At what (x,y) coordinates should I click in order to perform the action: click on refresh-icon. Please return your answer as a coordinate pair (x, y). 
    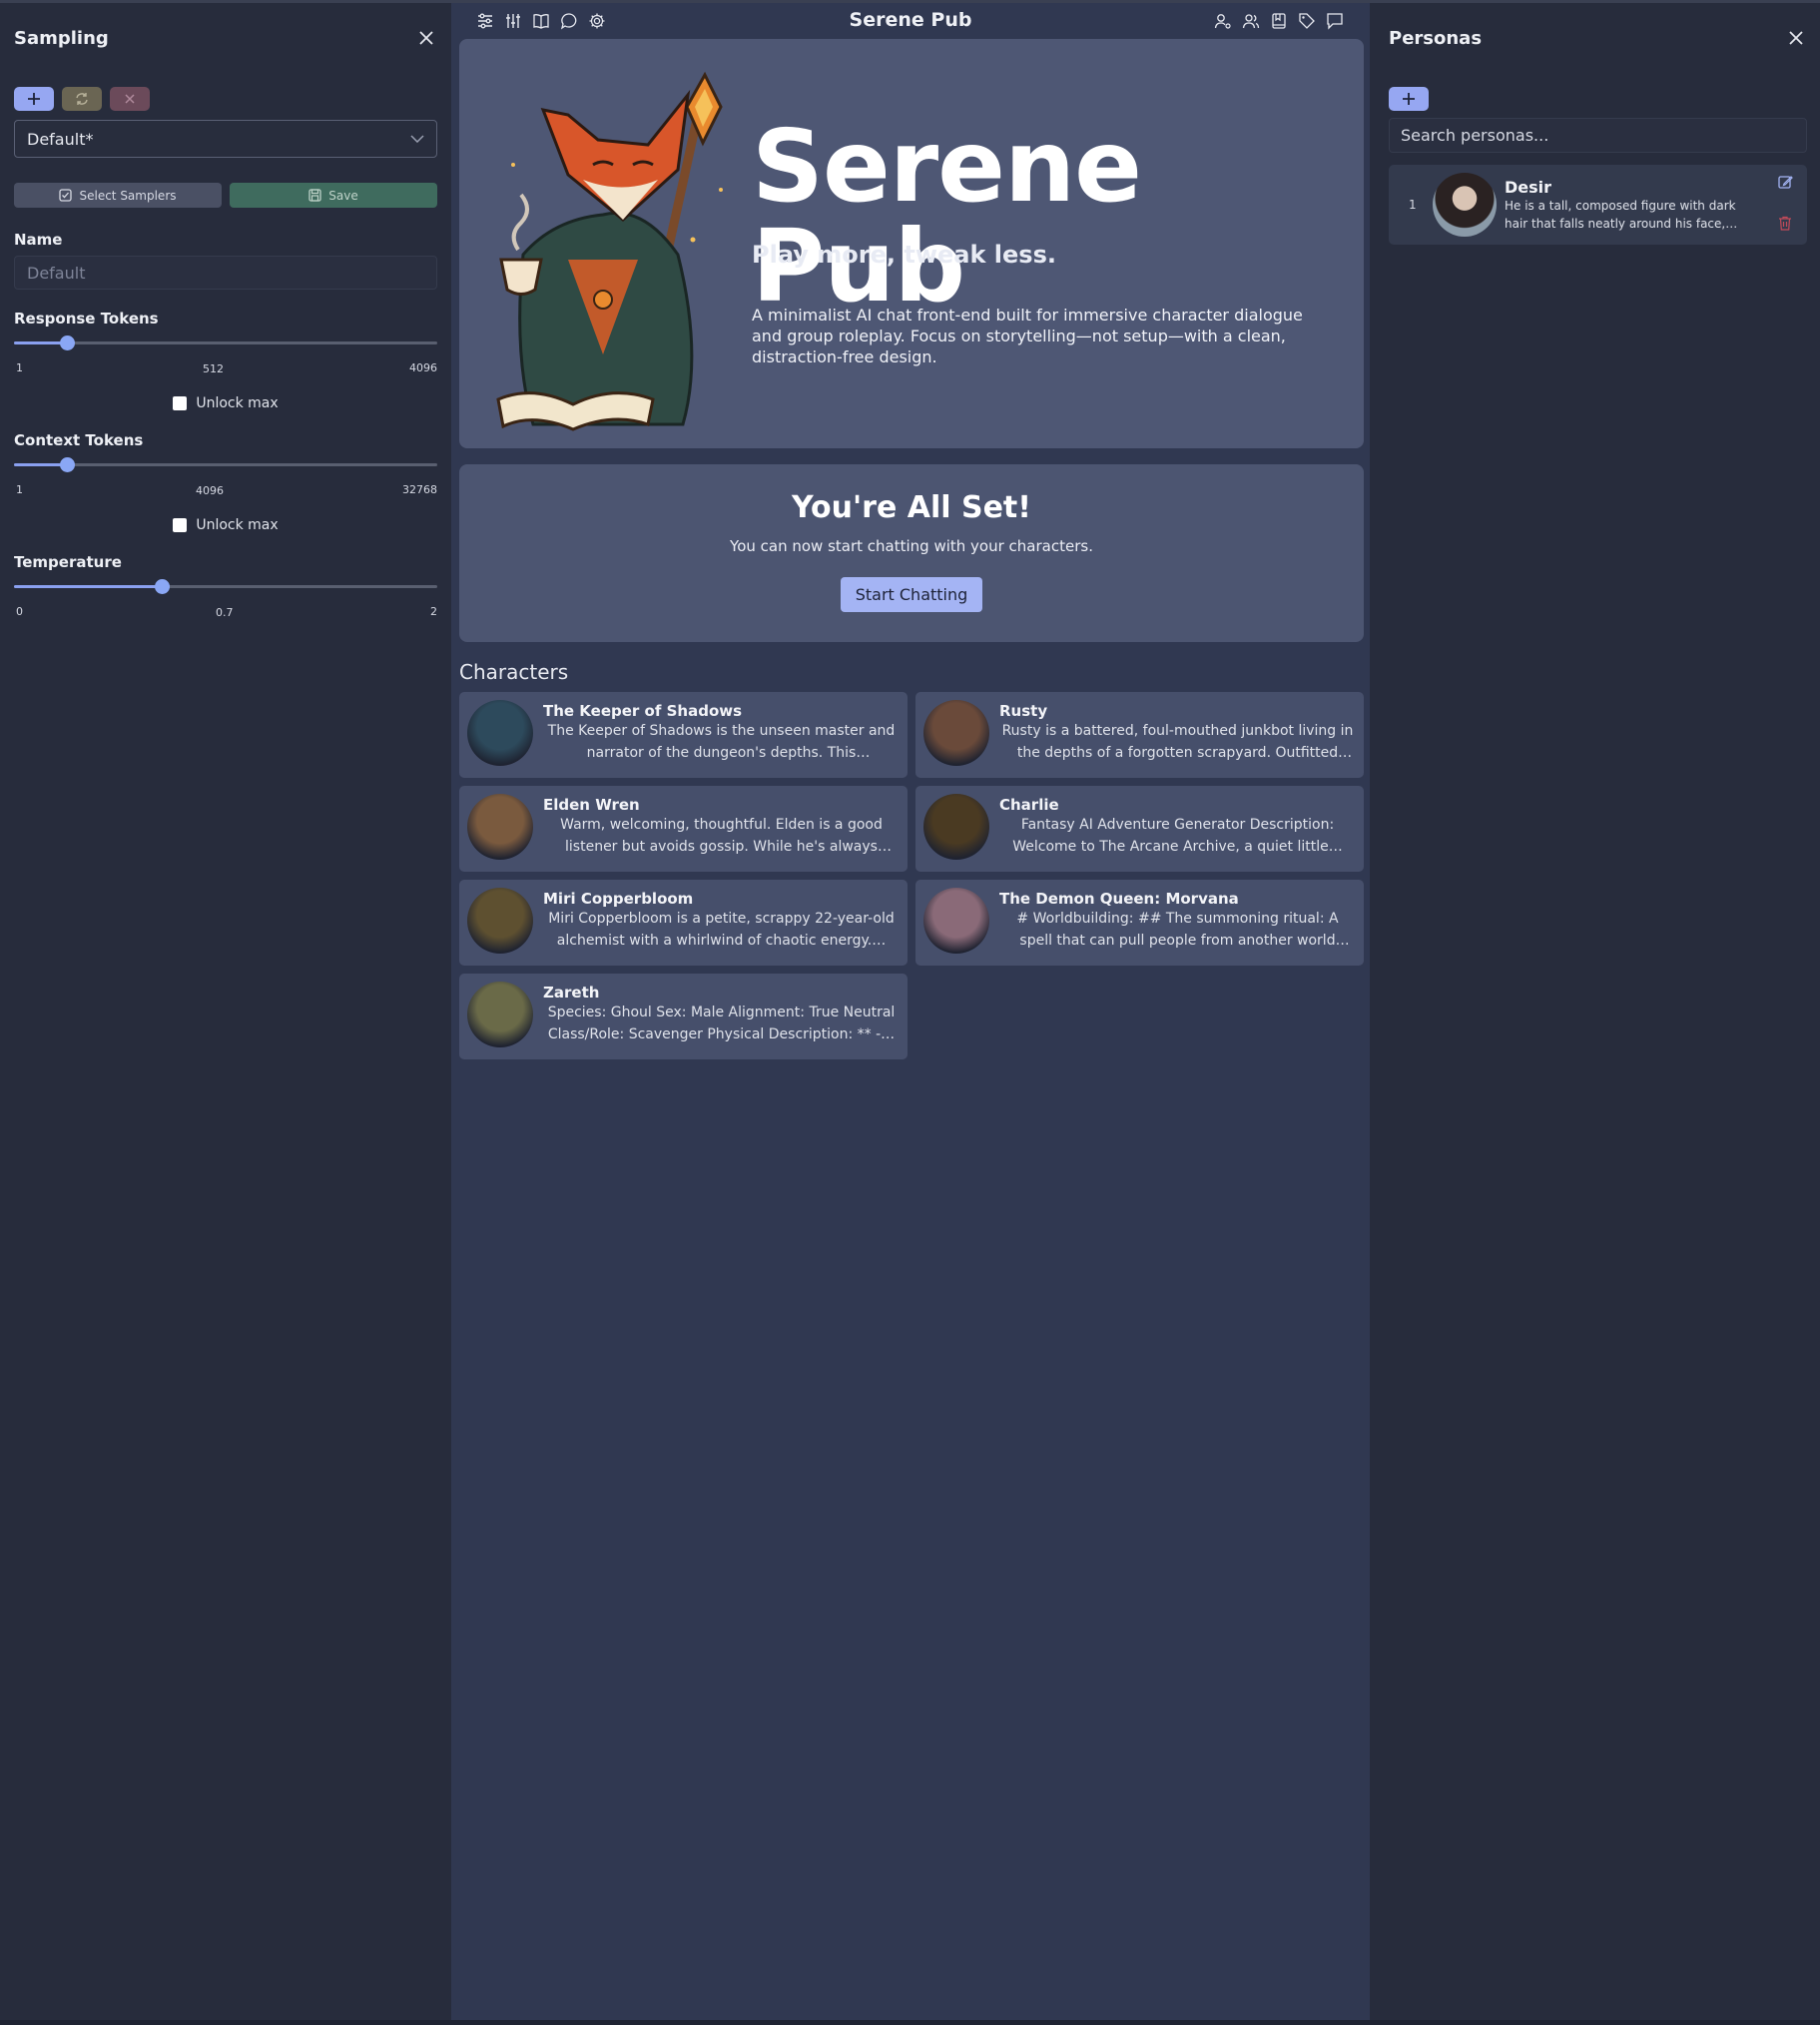
    Looking at the image, I should click on (82, 99).